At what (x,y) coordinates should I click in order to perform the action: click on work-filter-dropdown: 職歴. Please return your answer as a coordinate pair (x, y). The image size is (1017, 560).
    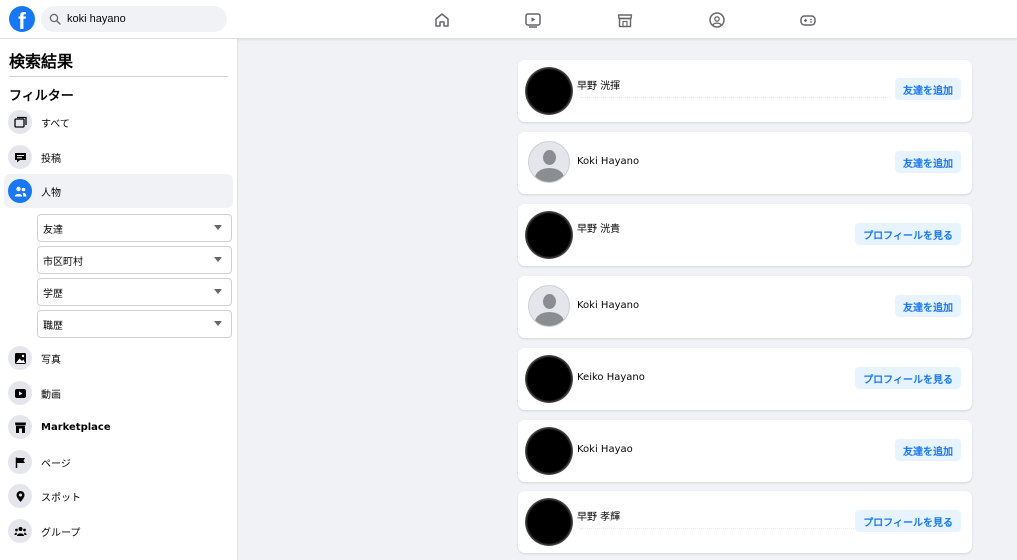
    Looking at the image, I should click on (134, 324).